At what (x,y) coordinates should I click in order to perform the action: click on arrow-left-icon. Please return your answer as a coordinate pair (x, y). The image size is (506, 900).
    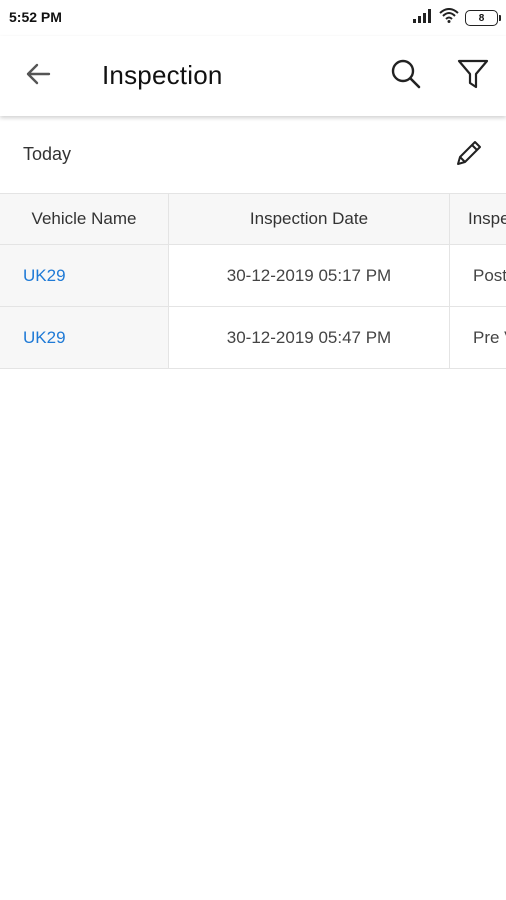
    Looking at the image, I should click on (38, 76).